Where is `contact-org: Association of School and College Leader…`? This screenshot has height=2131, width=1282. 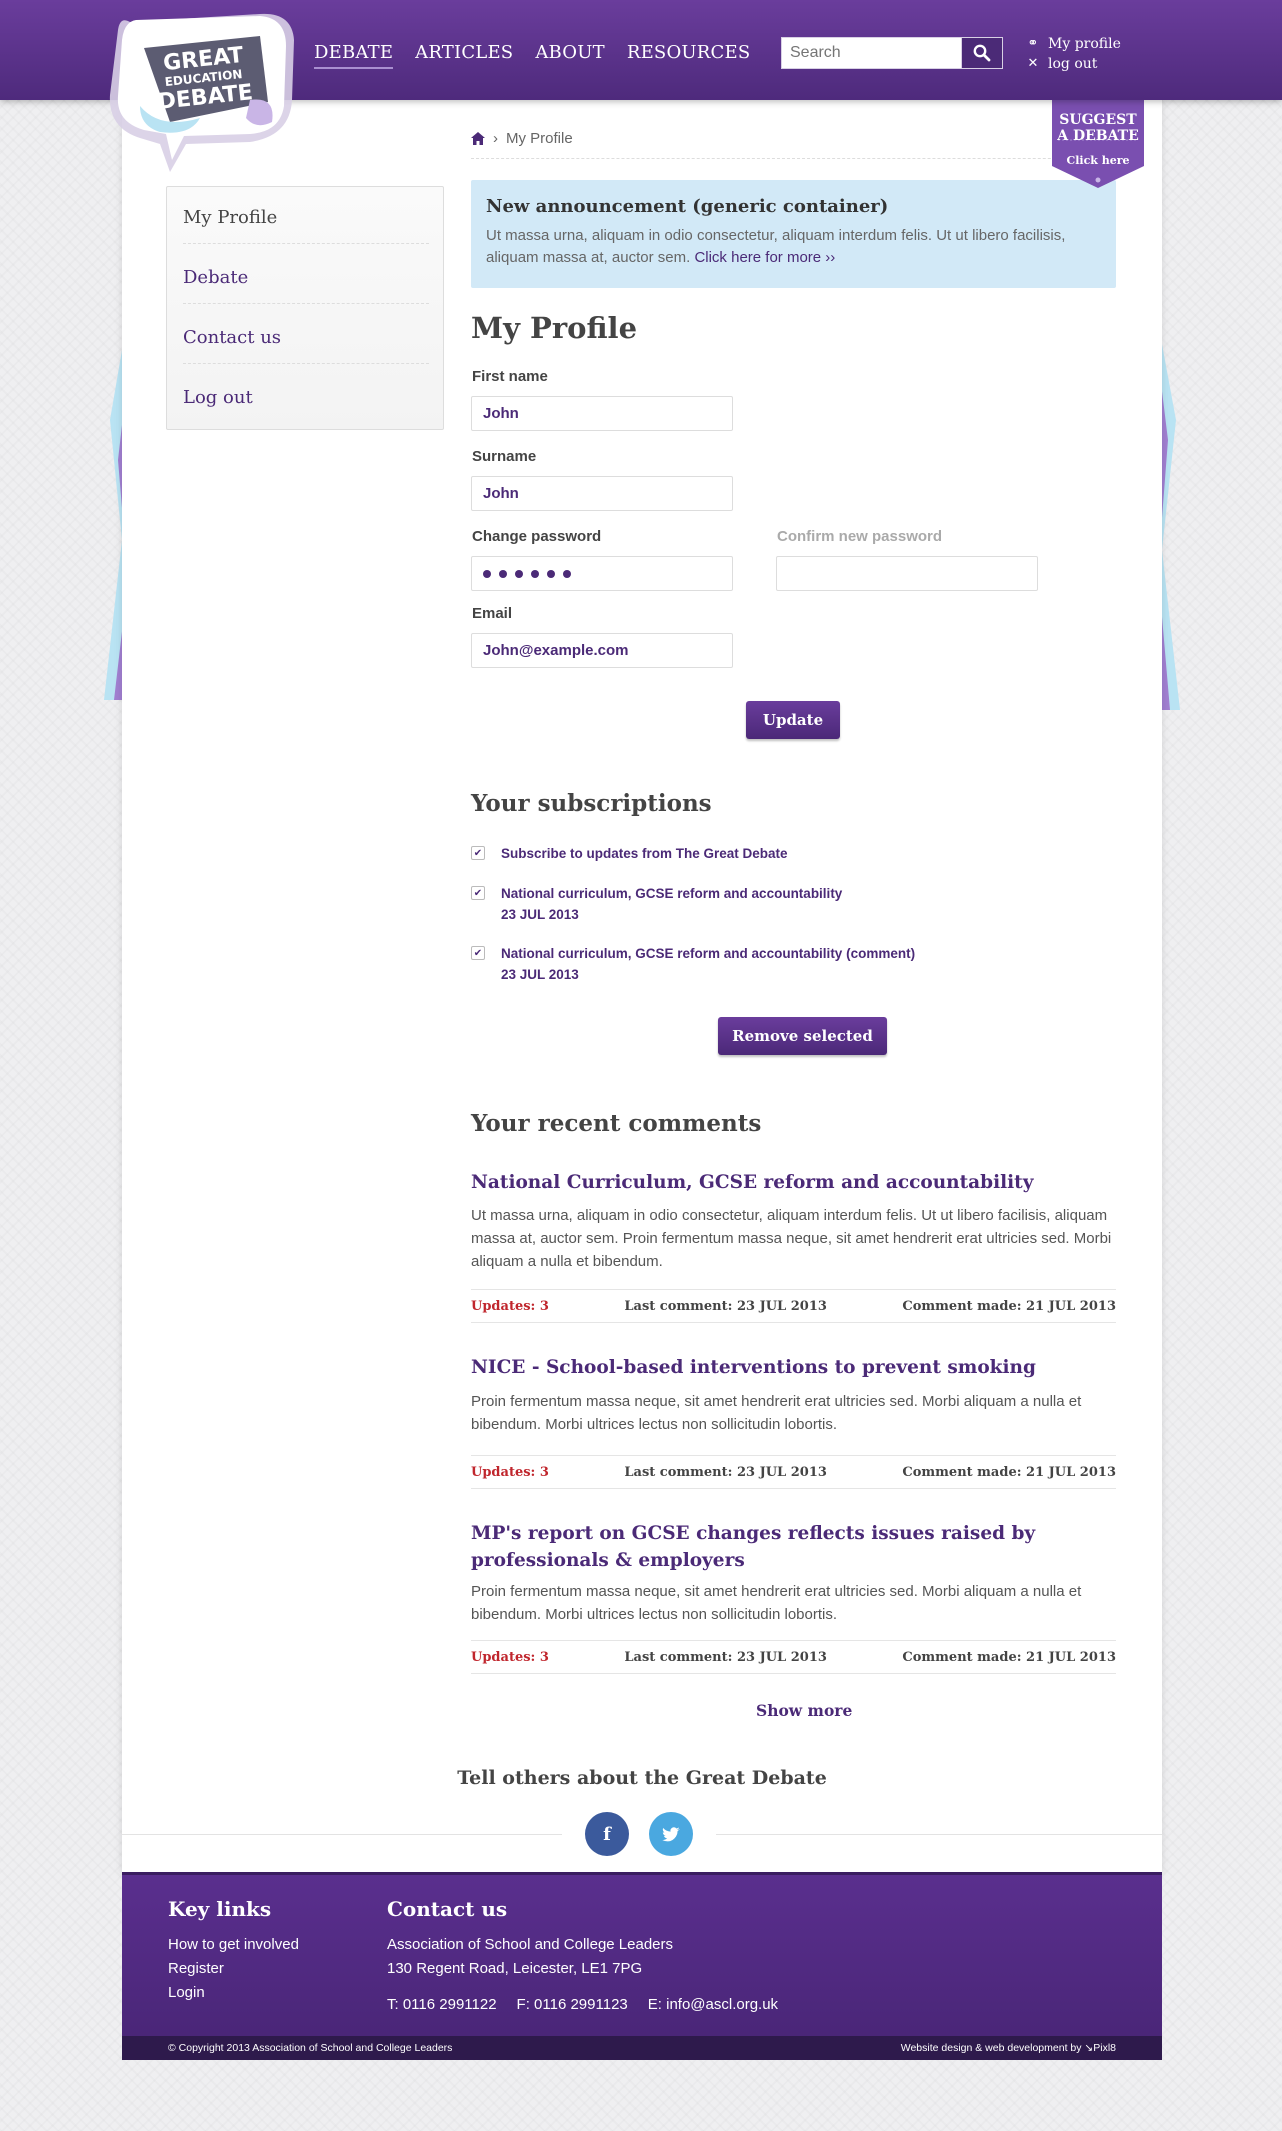
contact-org: Association of School and College Leader… is located at coordinates (530, 1944).